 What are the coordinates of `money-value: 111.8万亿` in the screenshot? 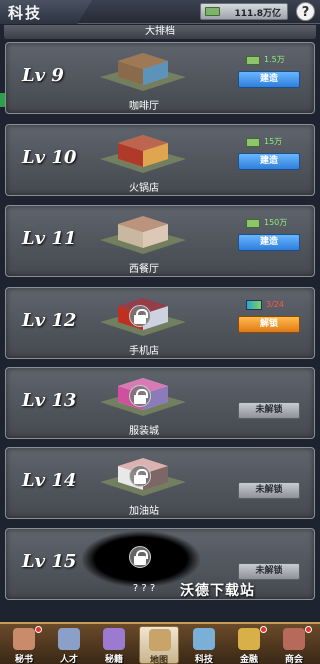 It's located at (257, 14).